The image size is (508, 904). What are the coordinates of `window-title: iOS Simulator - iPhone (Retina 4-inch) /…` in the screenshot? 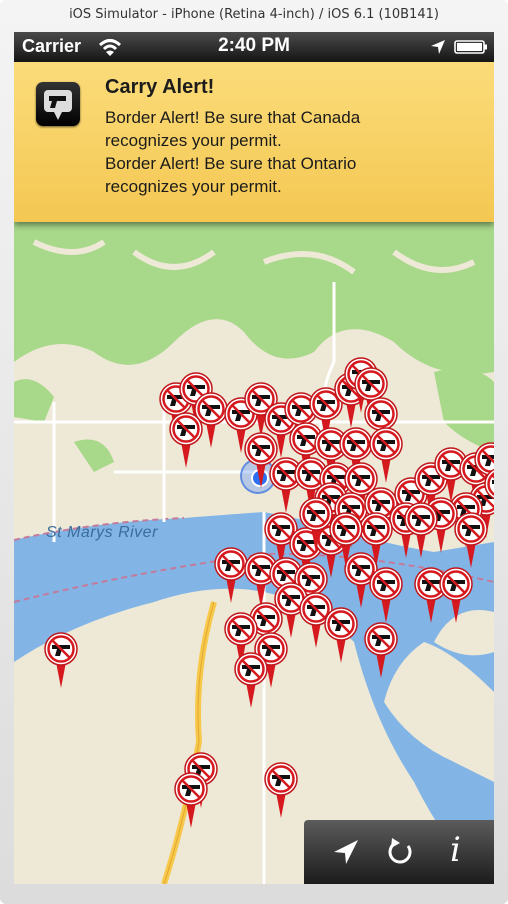 It's located at (254, 14).